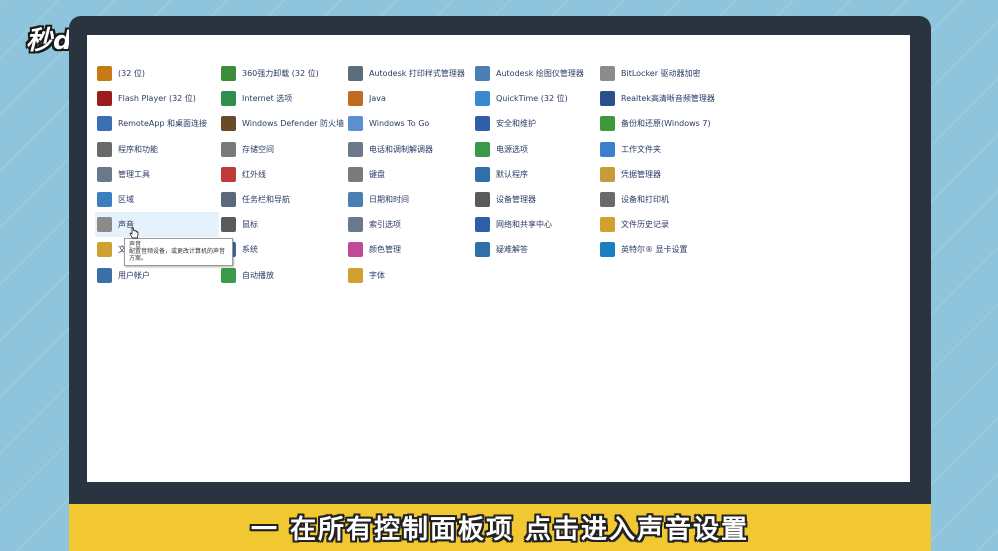 This screenshot has width=998, height=551. I want to click on cp-item-printer: Autodesk 打印样式管理器, so click(409, 73).